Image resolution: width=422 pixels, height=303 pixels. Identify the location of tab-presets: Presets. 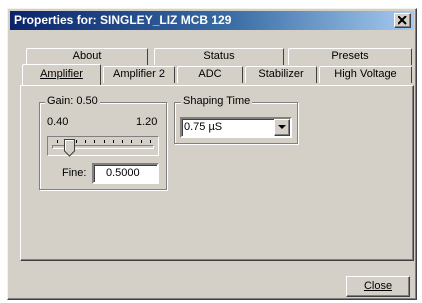
(350, 56).